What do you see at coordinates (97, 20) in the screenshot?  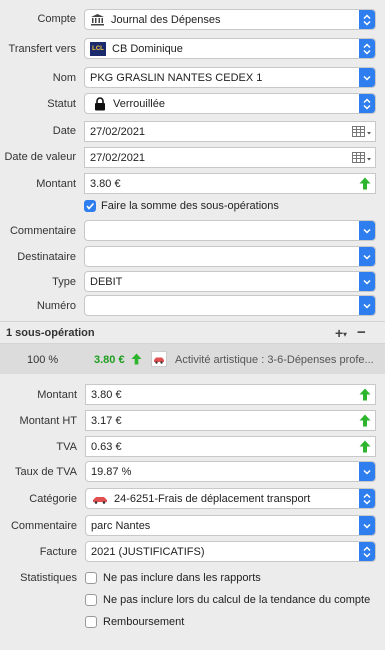 I see `bank-icon` at bounding box center [97, 20].